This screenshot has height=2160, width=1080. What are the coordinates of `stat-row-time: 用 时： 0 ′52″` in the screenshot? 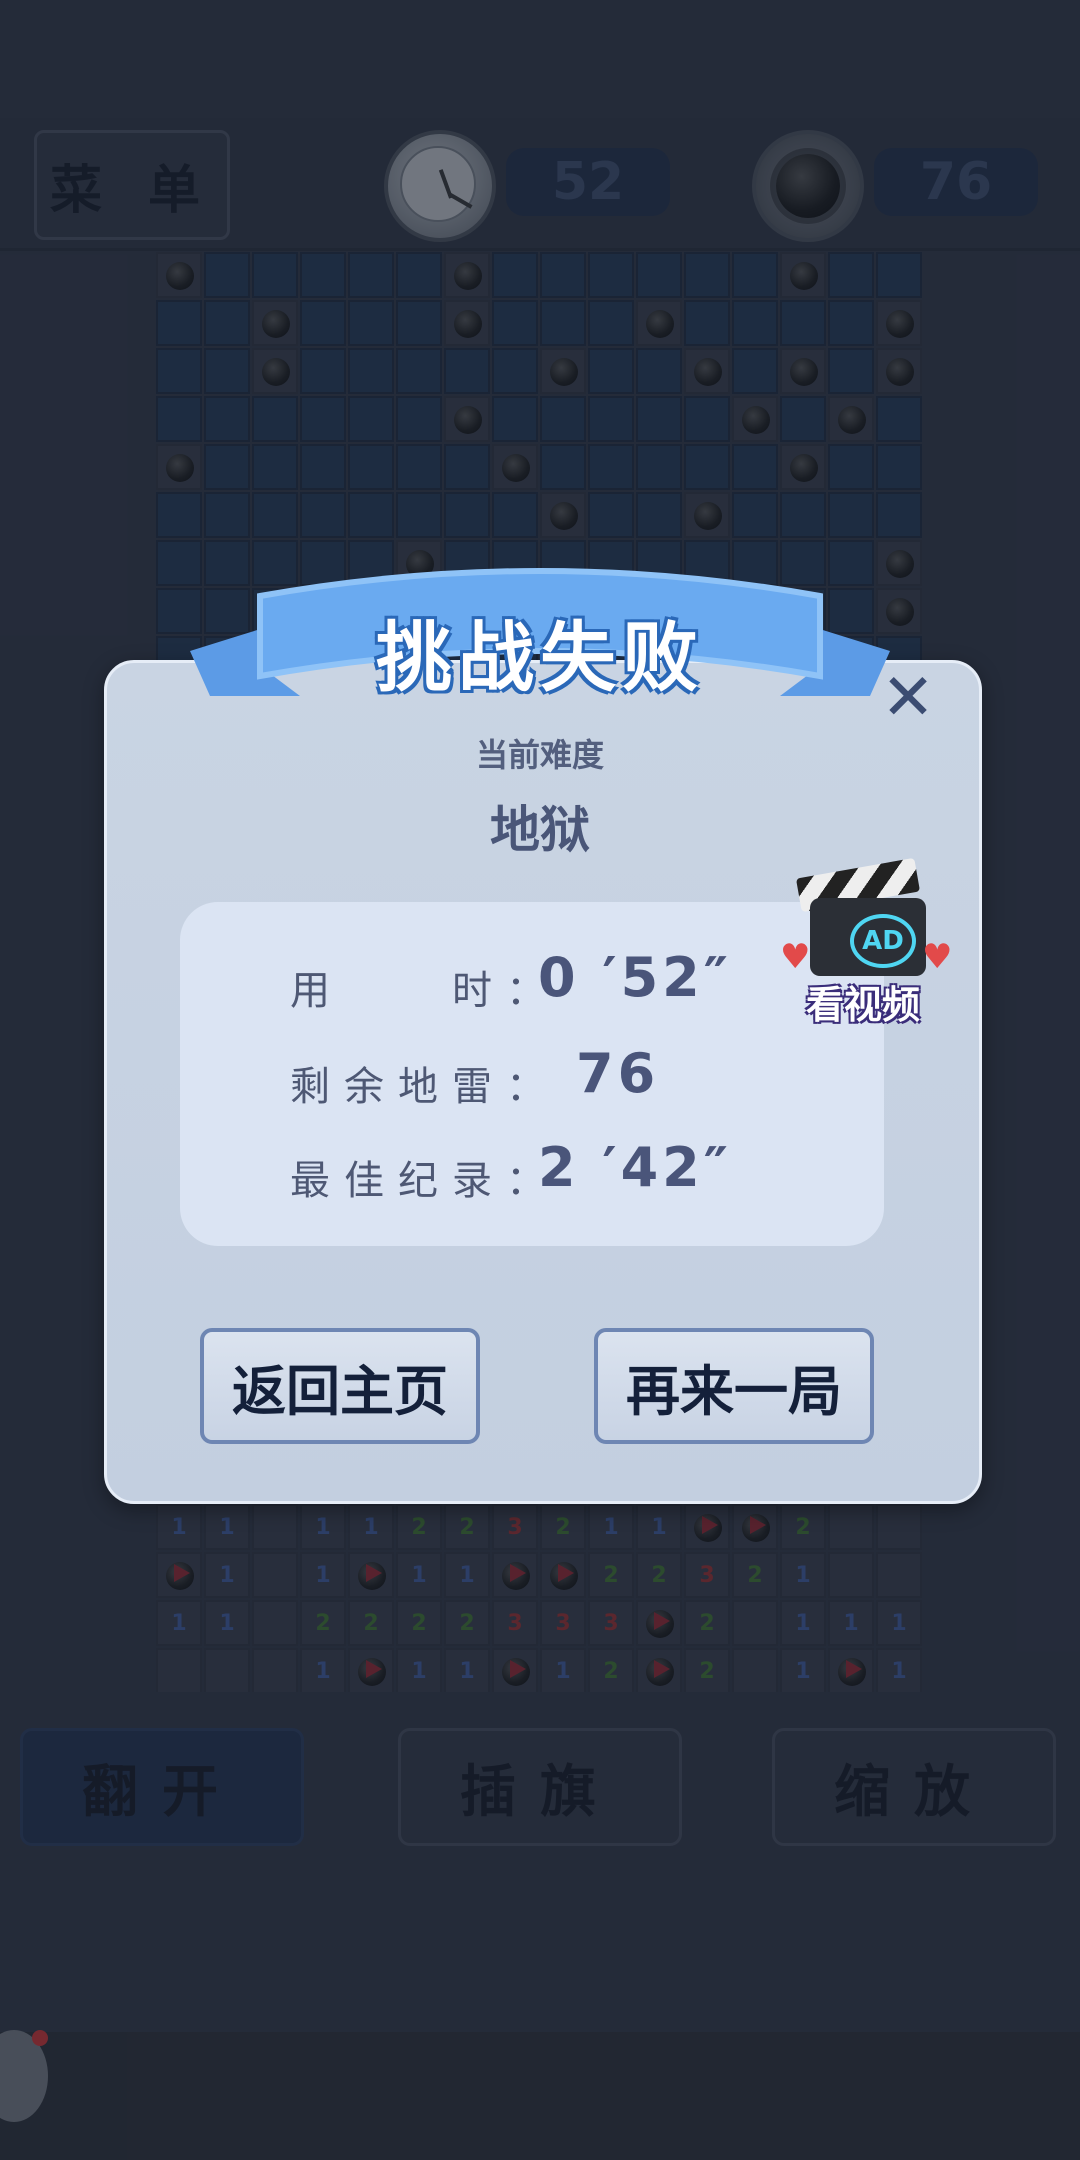 It's located at (532, 986).